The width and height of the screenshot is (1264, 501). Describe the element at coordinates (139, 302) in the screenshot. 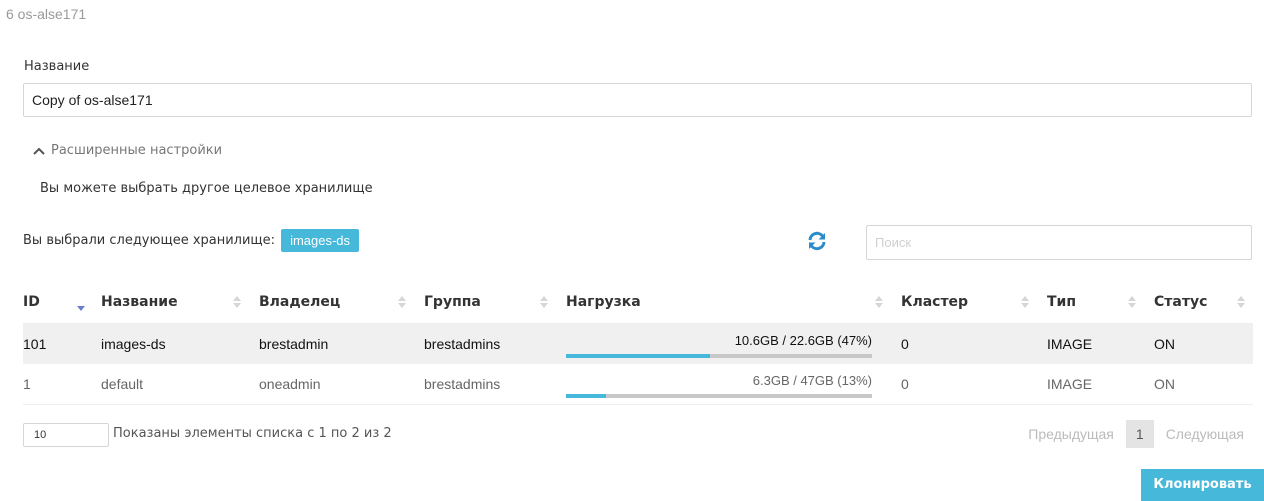

I see `column-label: Название` at that location.